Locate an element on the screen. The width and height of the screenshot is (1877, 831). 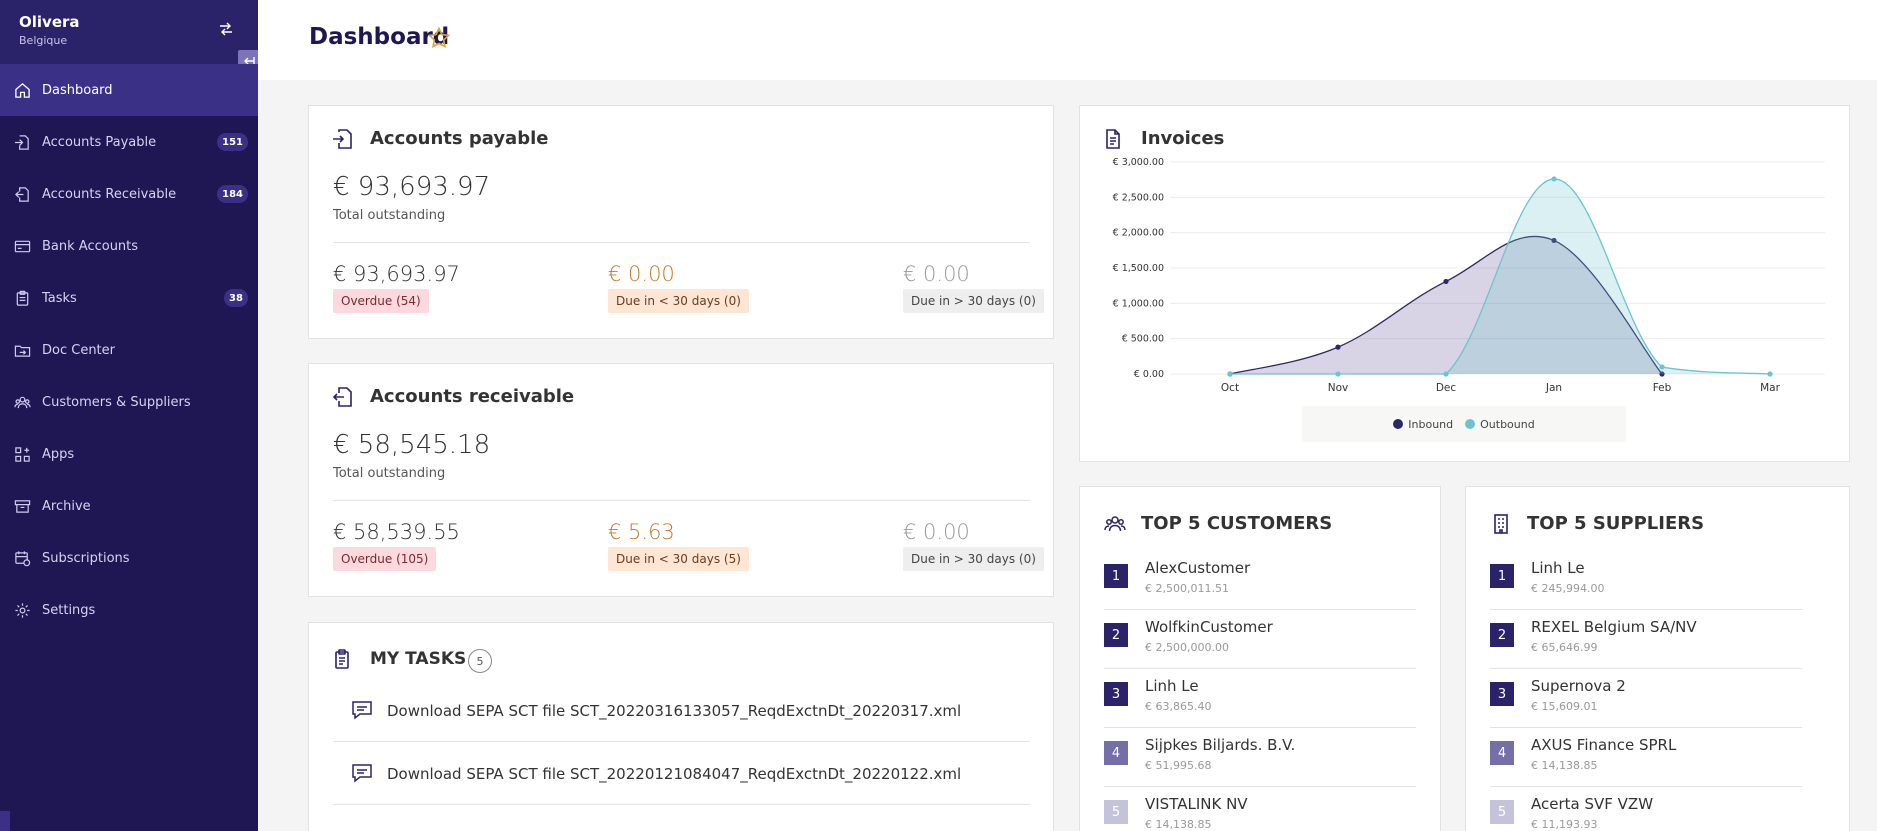
sidebar-item-settings: Settings is located at coordinates (129, 610).